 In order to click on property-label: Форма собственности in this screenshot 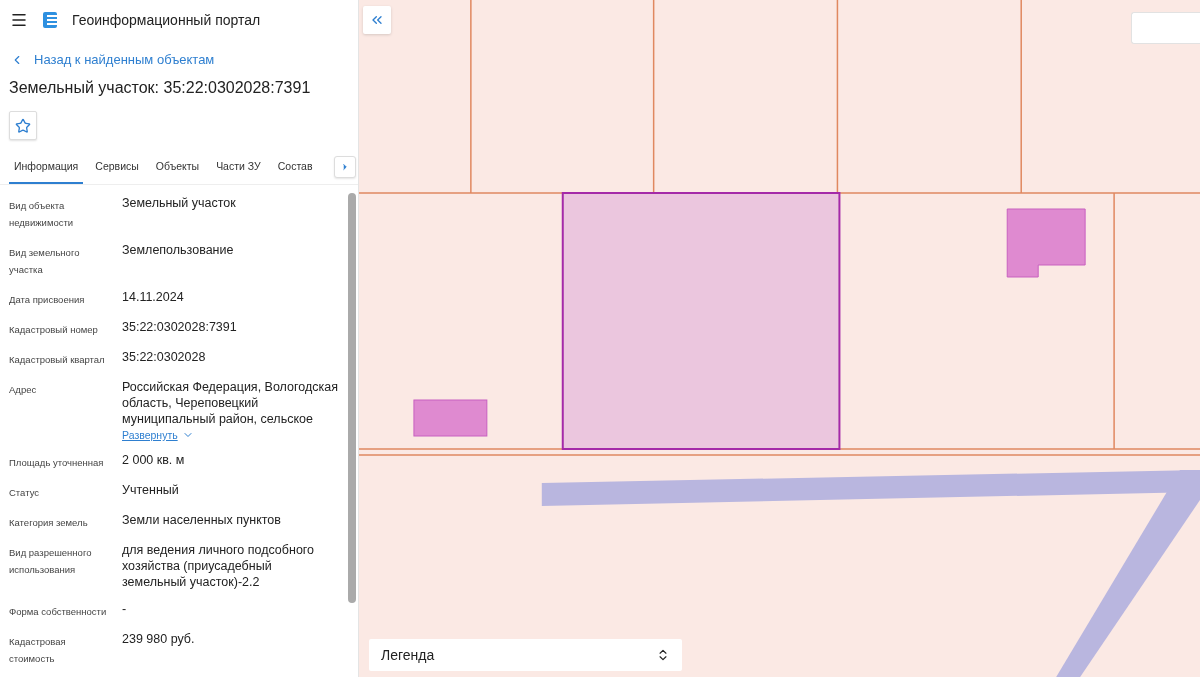, I will do `click(58, 612)`.